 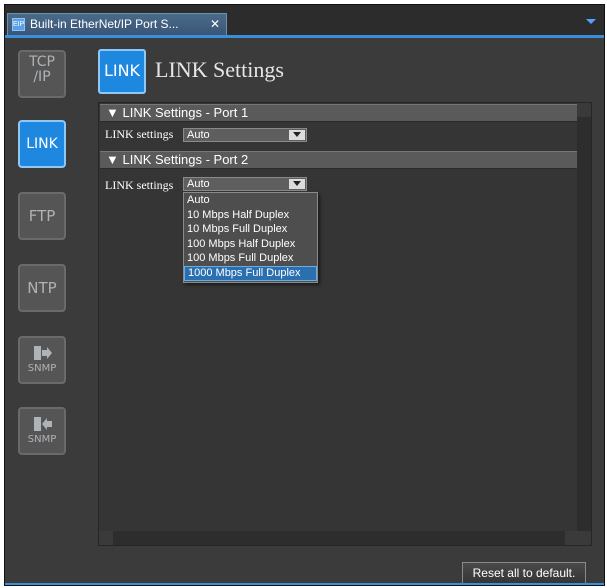 I want to click on tab-strip: EIP Built-in EtherNet/IP Port S... ✕, so click(x=304, y=20).